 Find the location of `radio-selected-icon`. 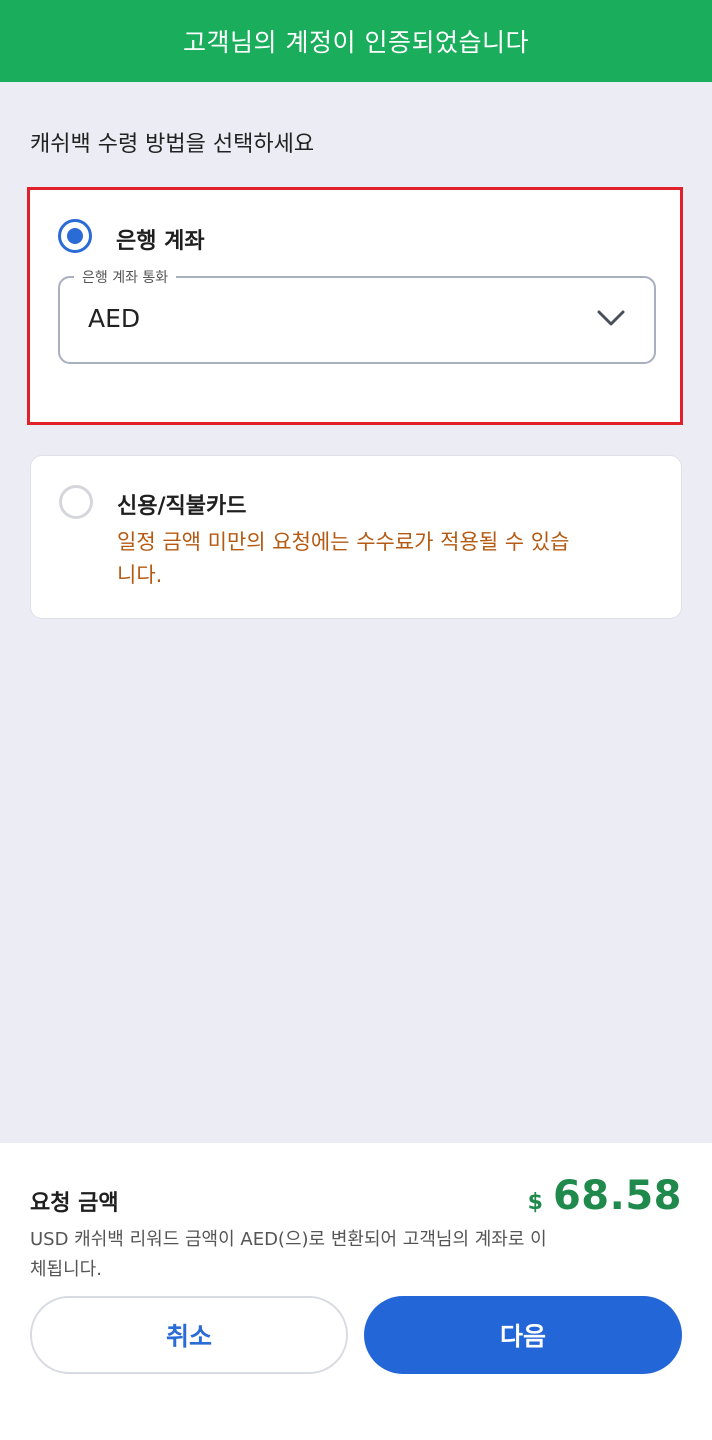

radio-selected-icon is located at coordinates (75, 236).